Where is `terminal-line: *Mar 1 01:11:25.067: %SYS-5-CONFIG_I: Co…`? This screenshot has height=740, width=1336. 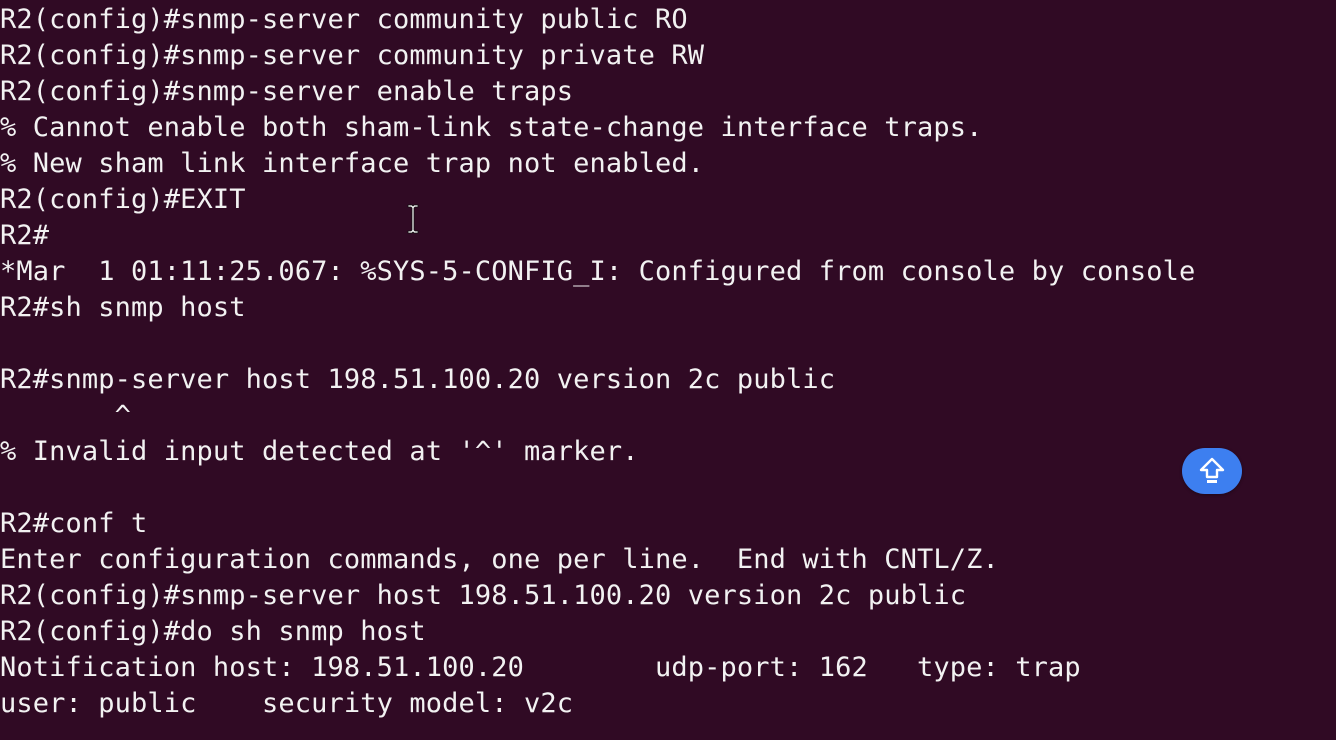 terminal-line: *Mar 1 01:11:25.067: %SYS-5-CONFIG_I: Co… is located at coordinates (598, 271).